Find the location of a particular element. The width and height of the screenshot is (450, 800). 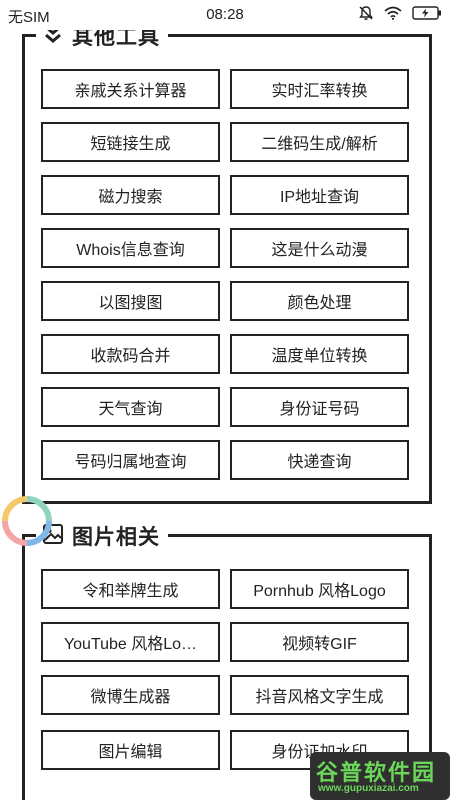

status-icons is located at coordinates (400, 13).